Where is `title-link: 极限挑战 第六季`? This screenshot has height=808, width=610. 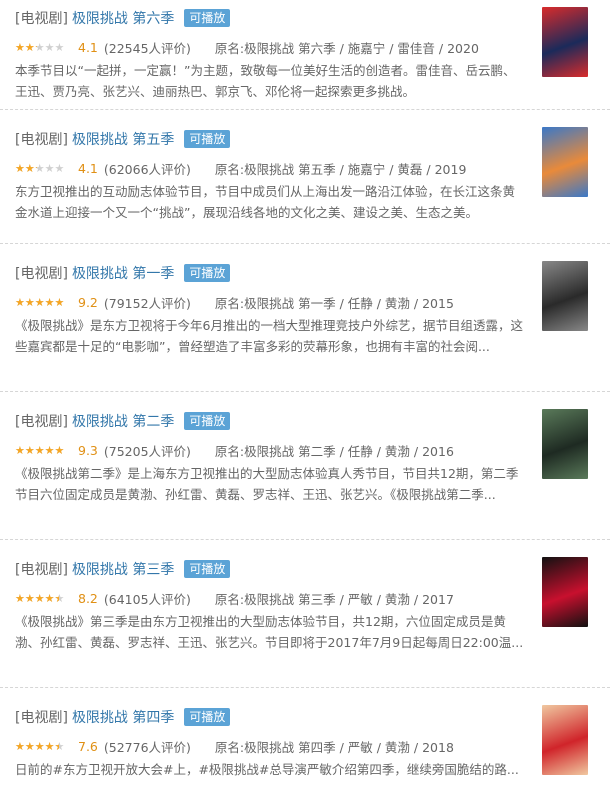
title-link: 极限挑战 第六季 is located at coordinates (123, 18).